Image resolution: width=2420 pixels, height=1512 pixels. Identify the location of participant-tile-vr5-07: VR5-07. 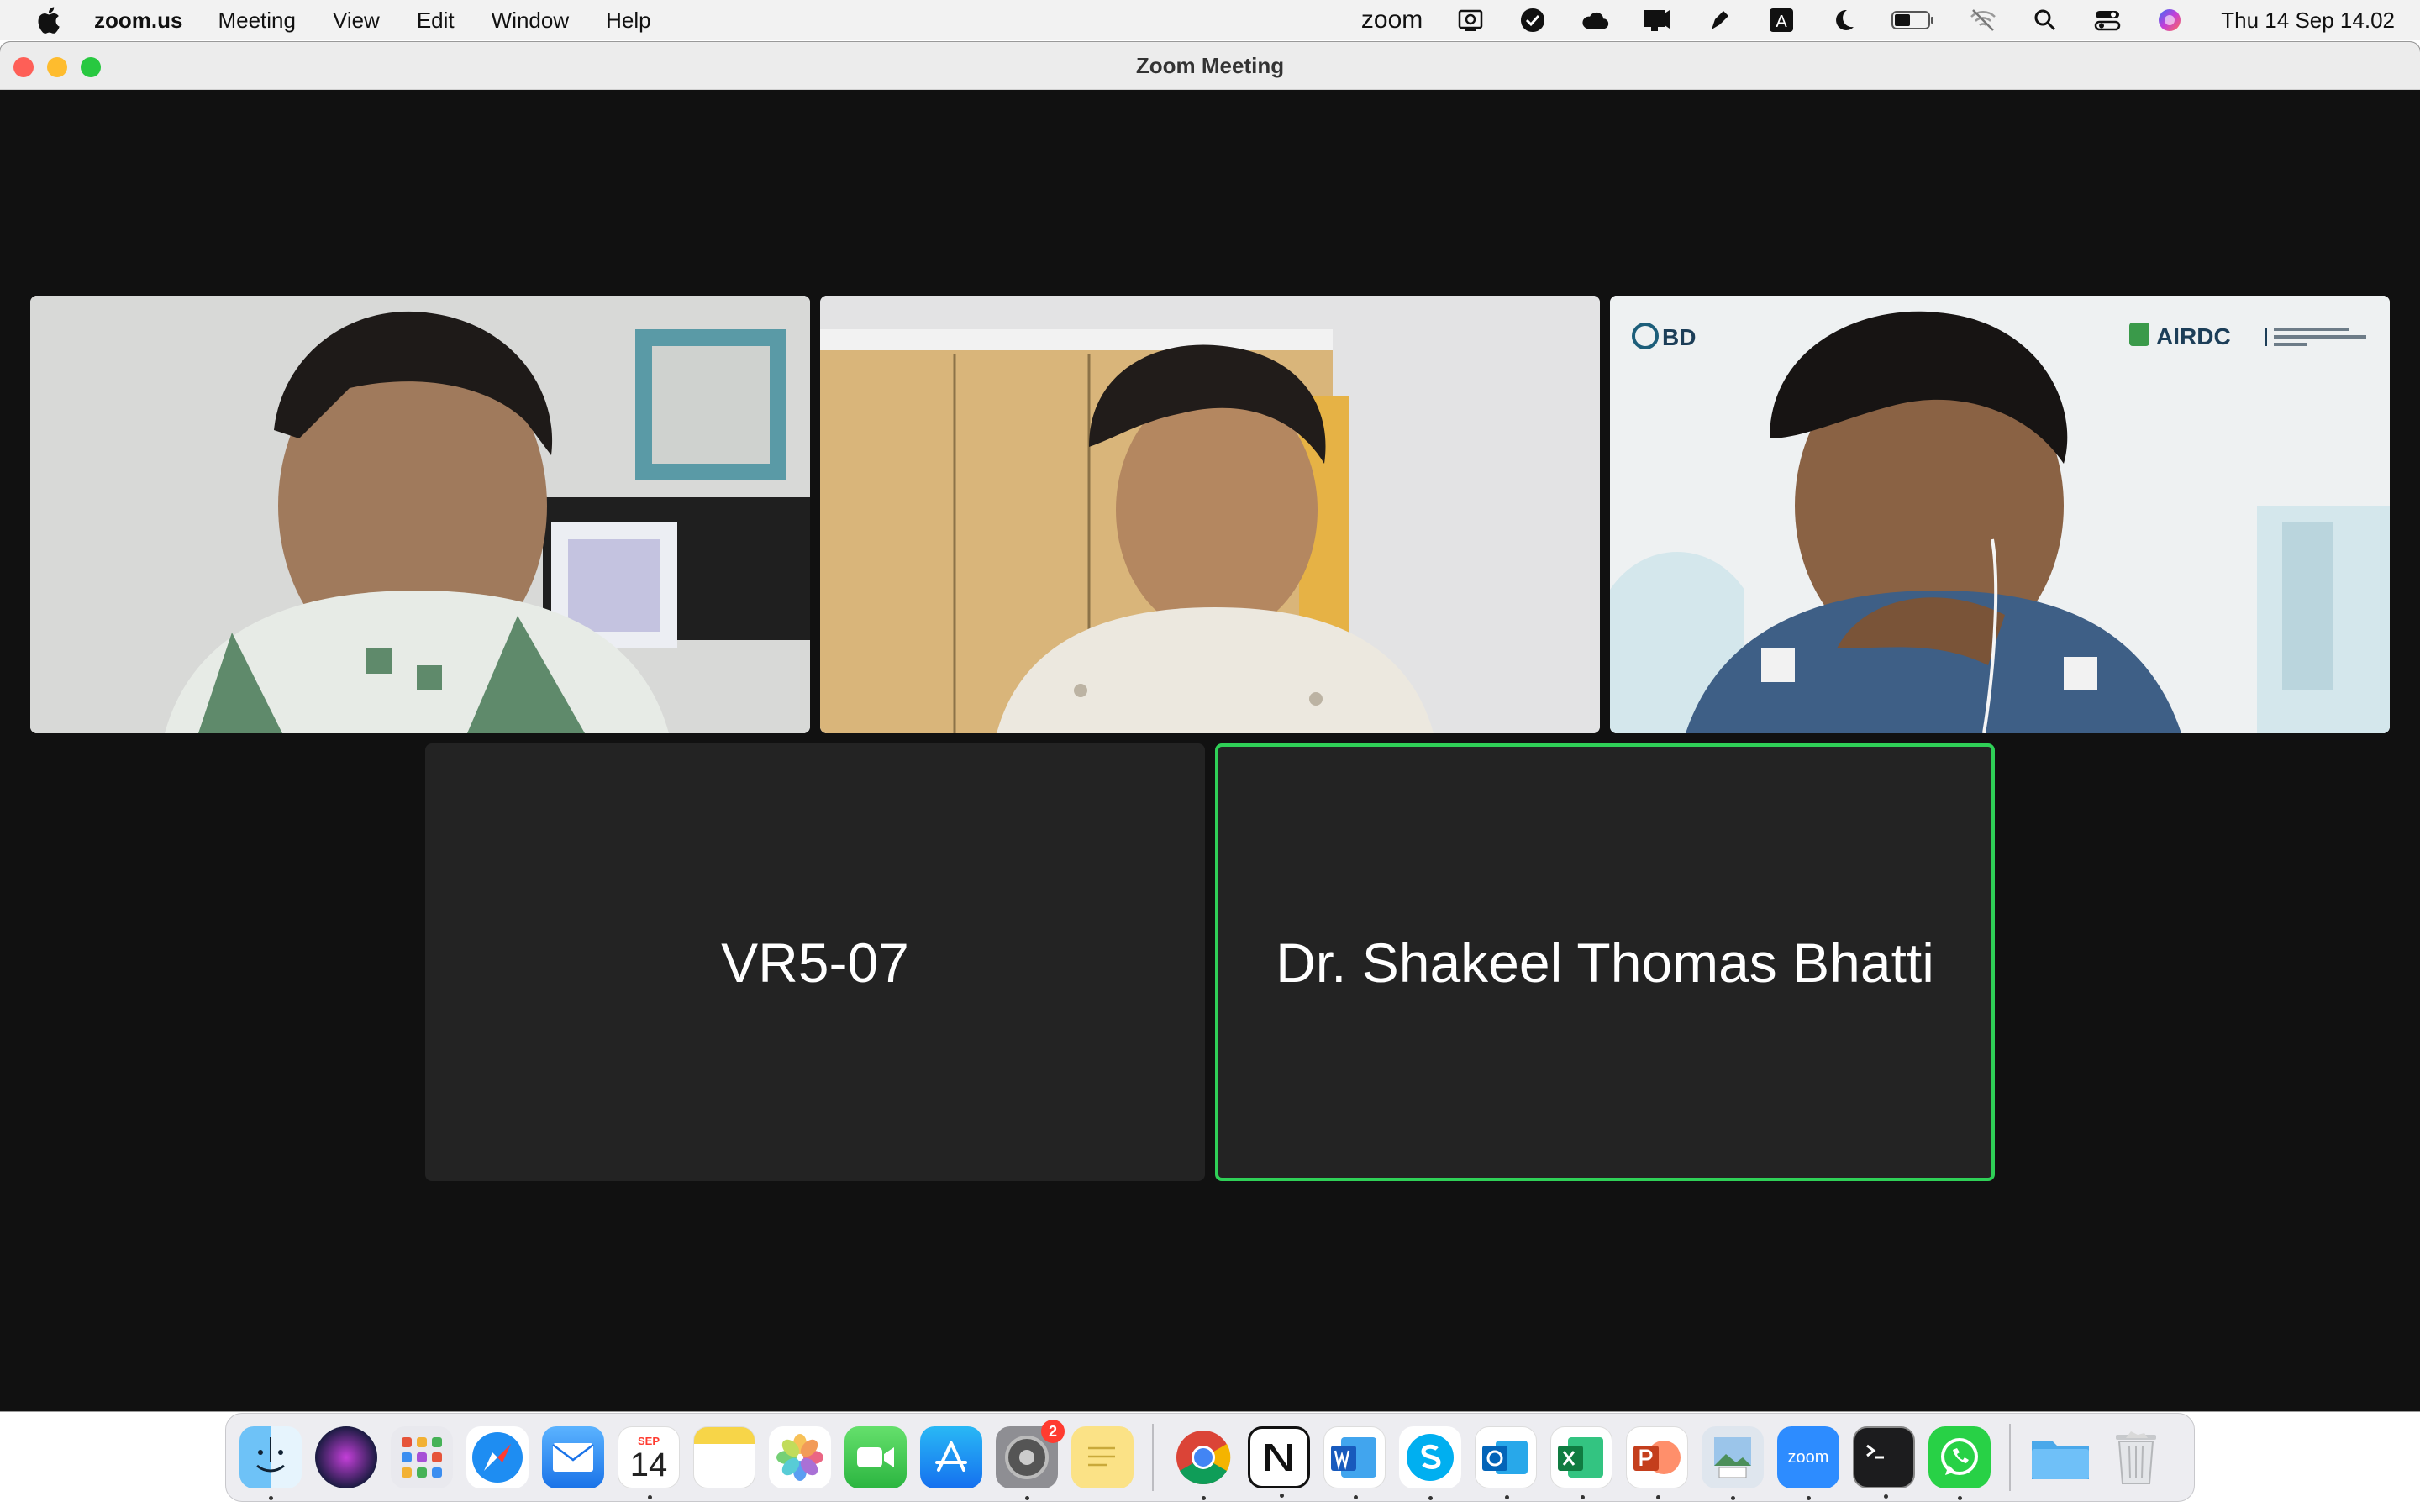
(815, 962).